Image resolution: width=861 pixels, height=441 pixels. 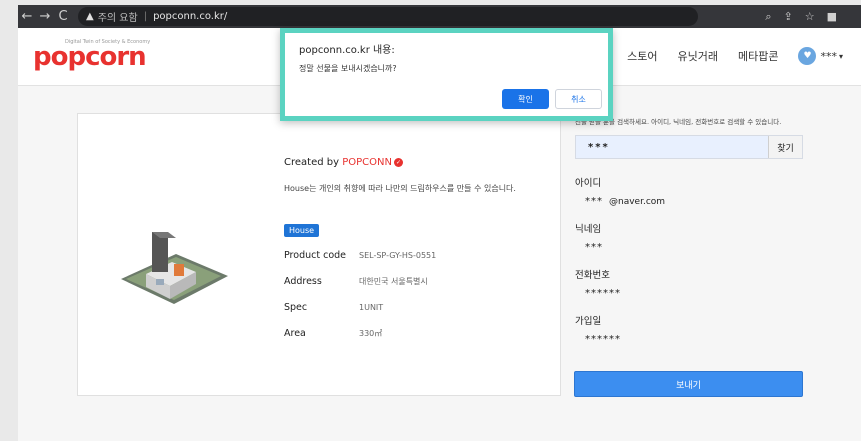 I want to click on send-gift-button: 보내기, so click(x=688, y=384).